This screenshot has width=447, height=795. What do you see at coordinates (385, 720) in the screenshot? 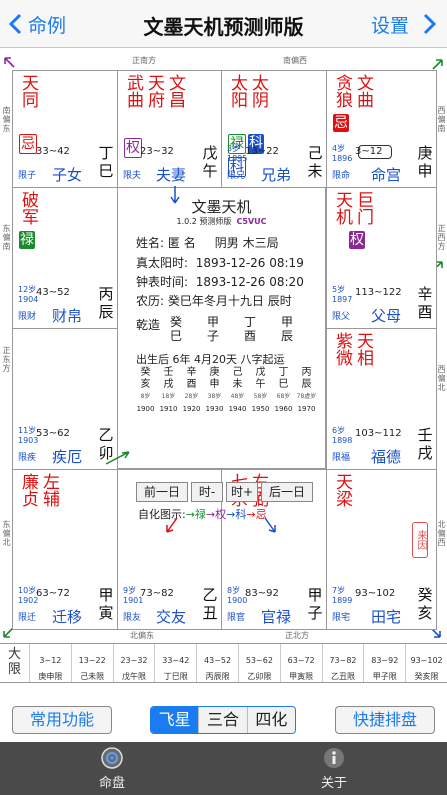
I see `quick-chart-button: 快捷排盘` at bounding box center [385, 720].